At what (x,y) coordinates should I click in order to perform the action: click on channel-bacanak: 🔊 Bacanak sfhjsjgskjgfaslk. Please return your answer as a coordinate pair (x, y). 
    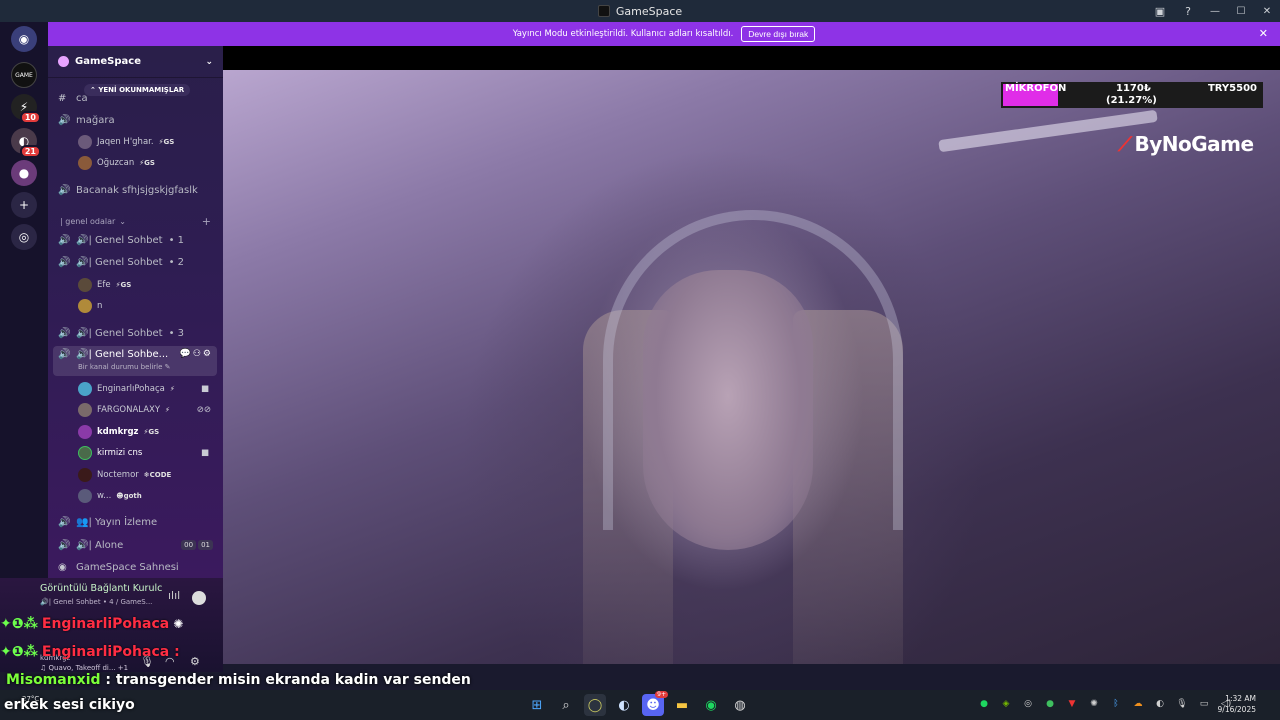
    Looking at the image, I should click on (135, 190).